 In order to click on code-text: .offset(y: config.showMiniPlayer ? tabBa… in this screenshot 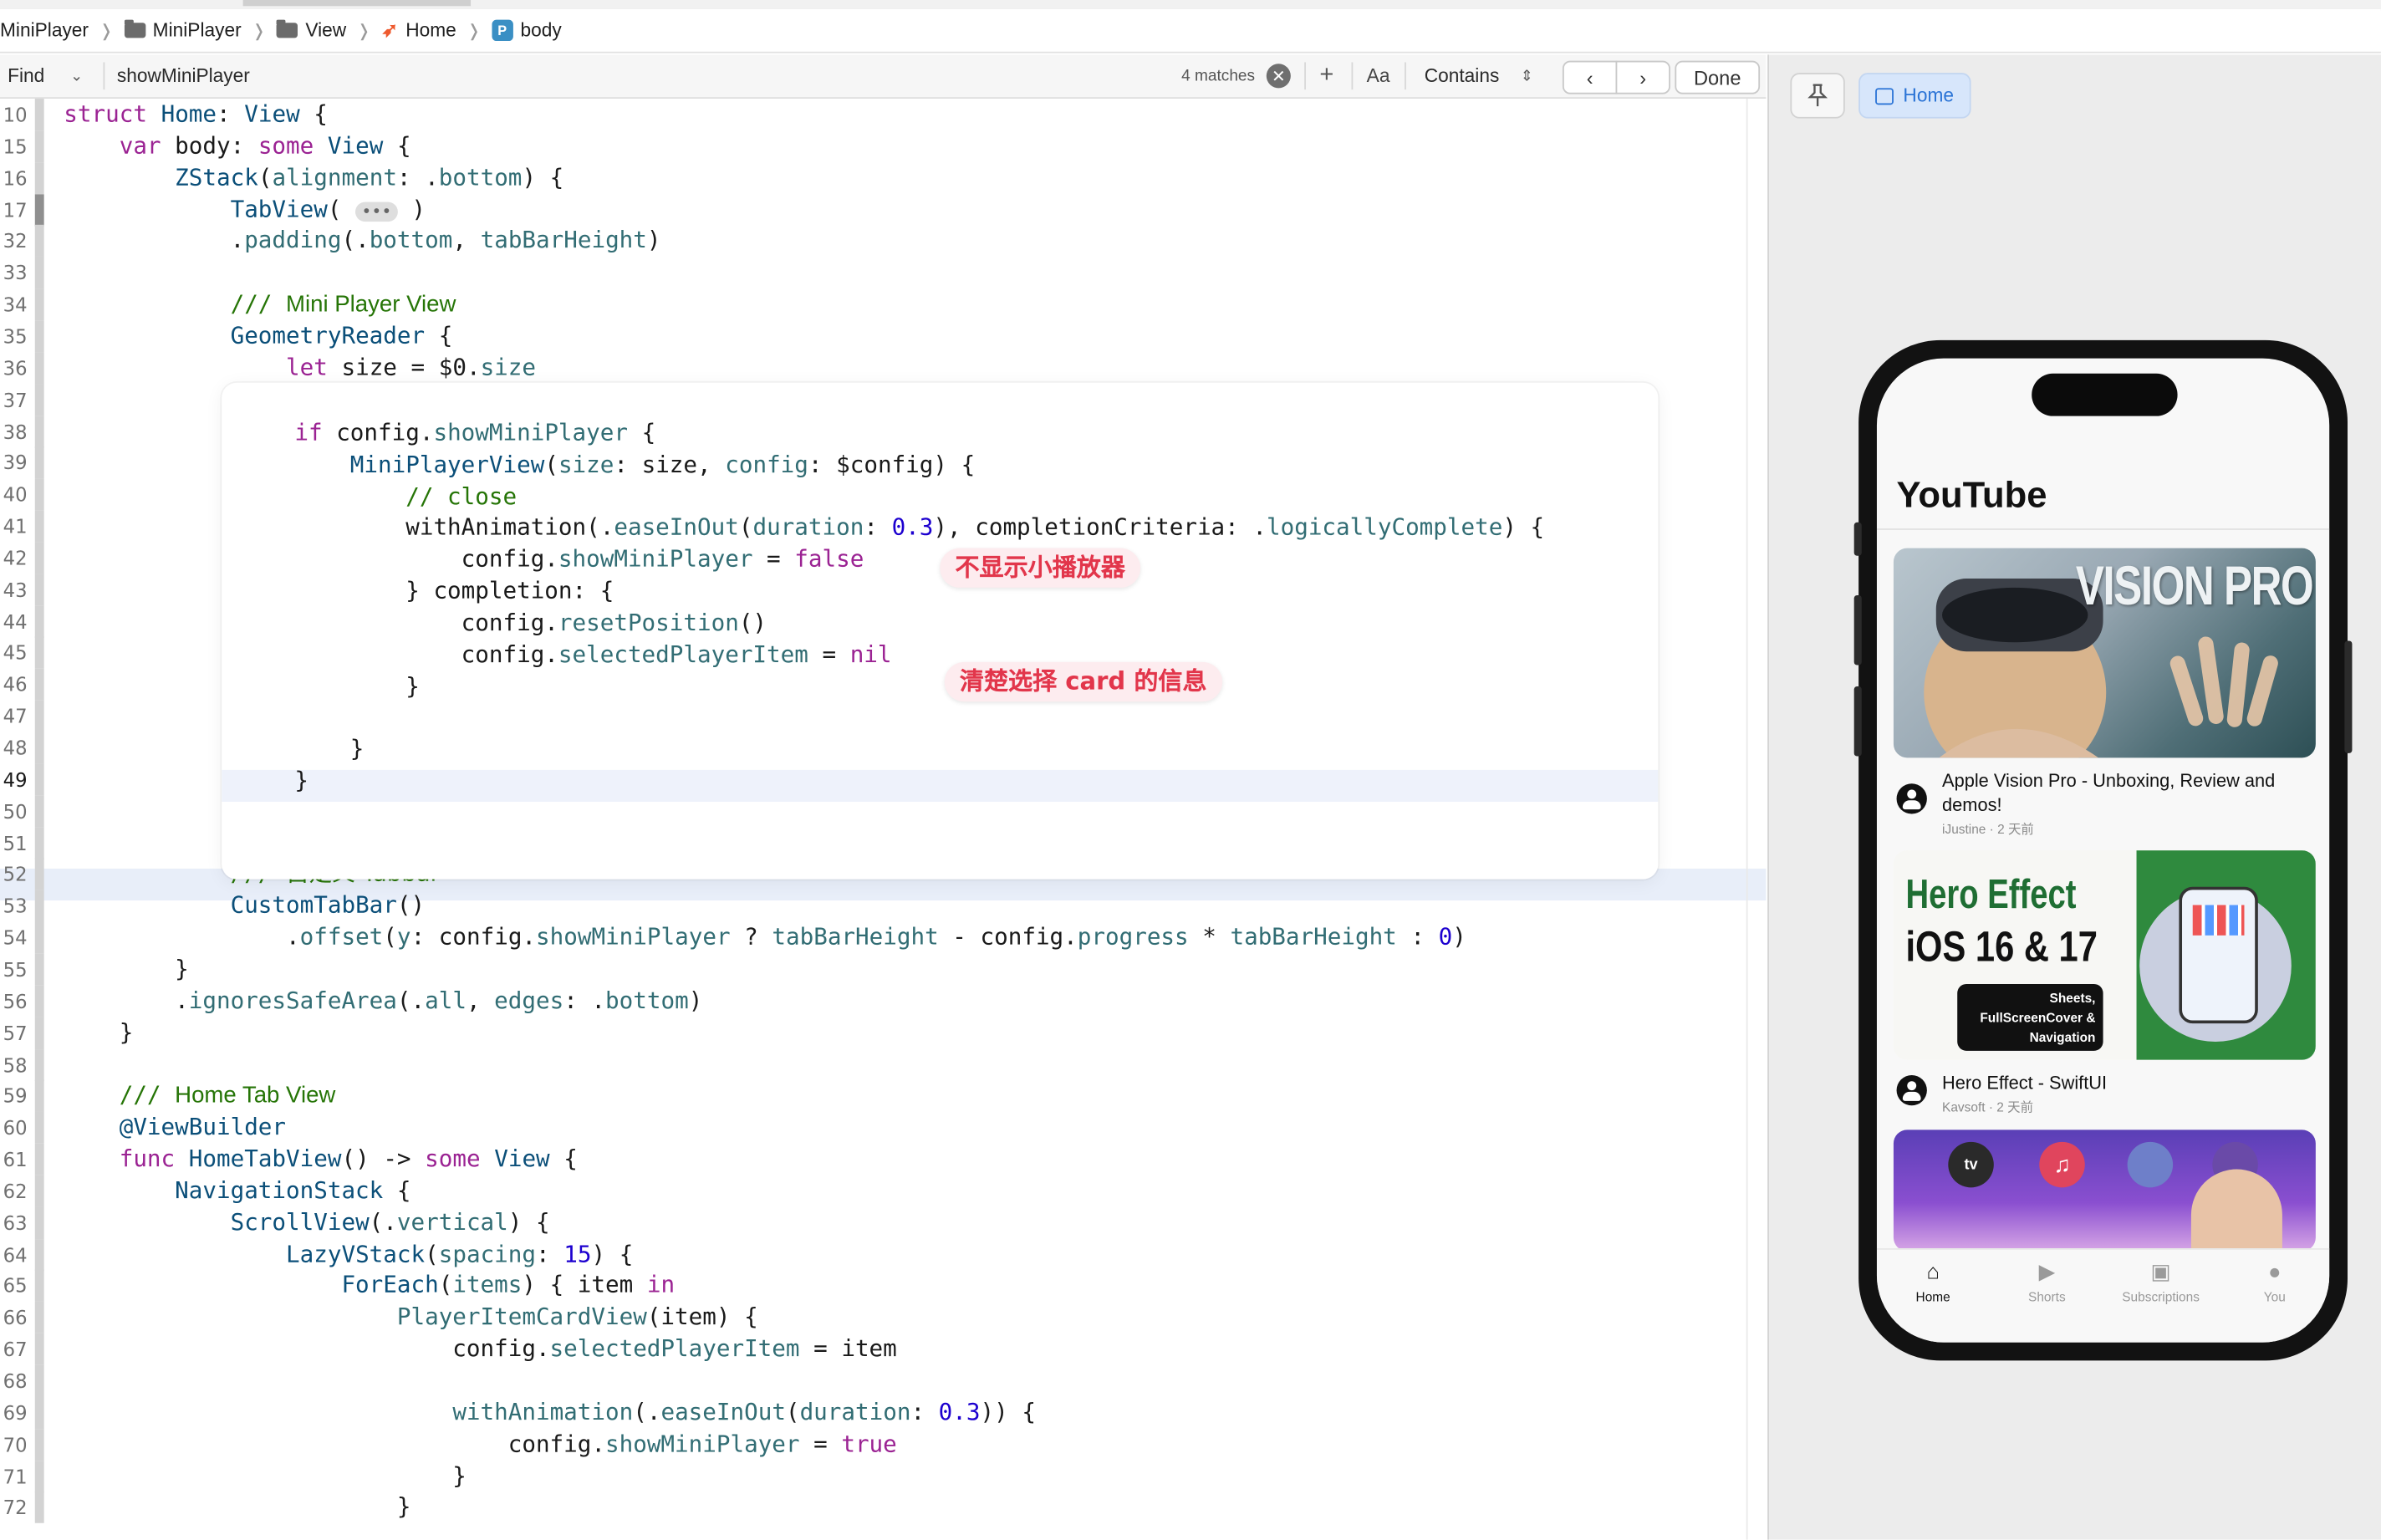, I will do `click(765, 937)`.